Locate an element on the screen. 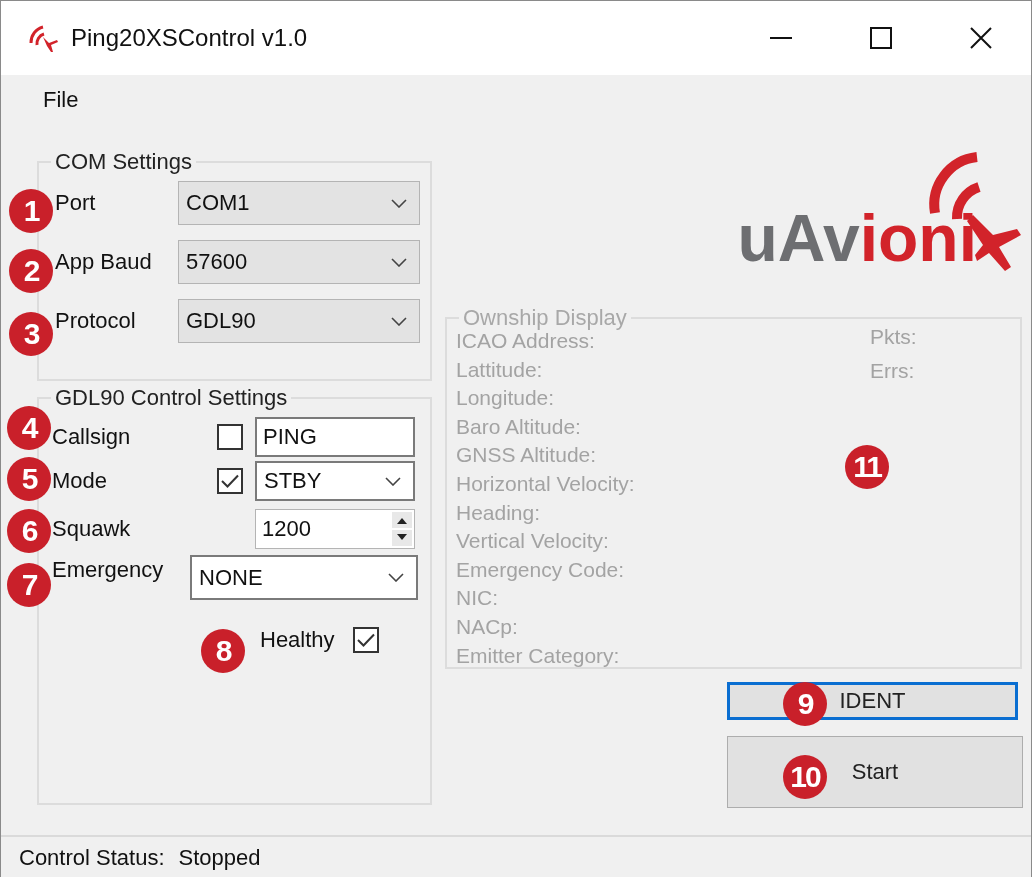 The image size is (1032, 877). spin-down-icon is located at coordinates (402, 538).